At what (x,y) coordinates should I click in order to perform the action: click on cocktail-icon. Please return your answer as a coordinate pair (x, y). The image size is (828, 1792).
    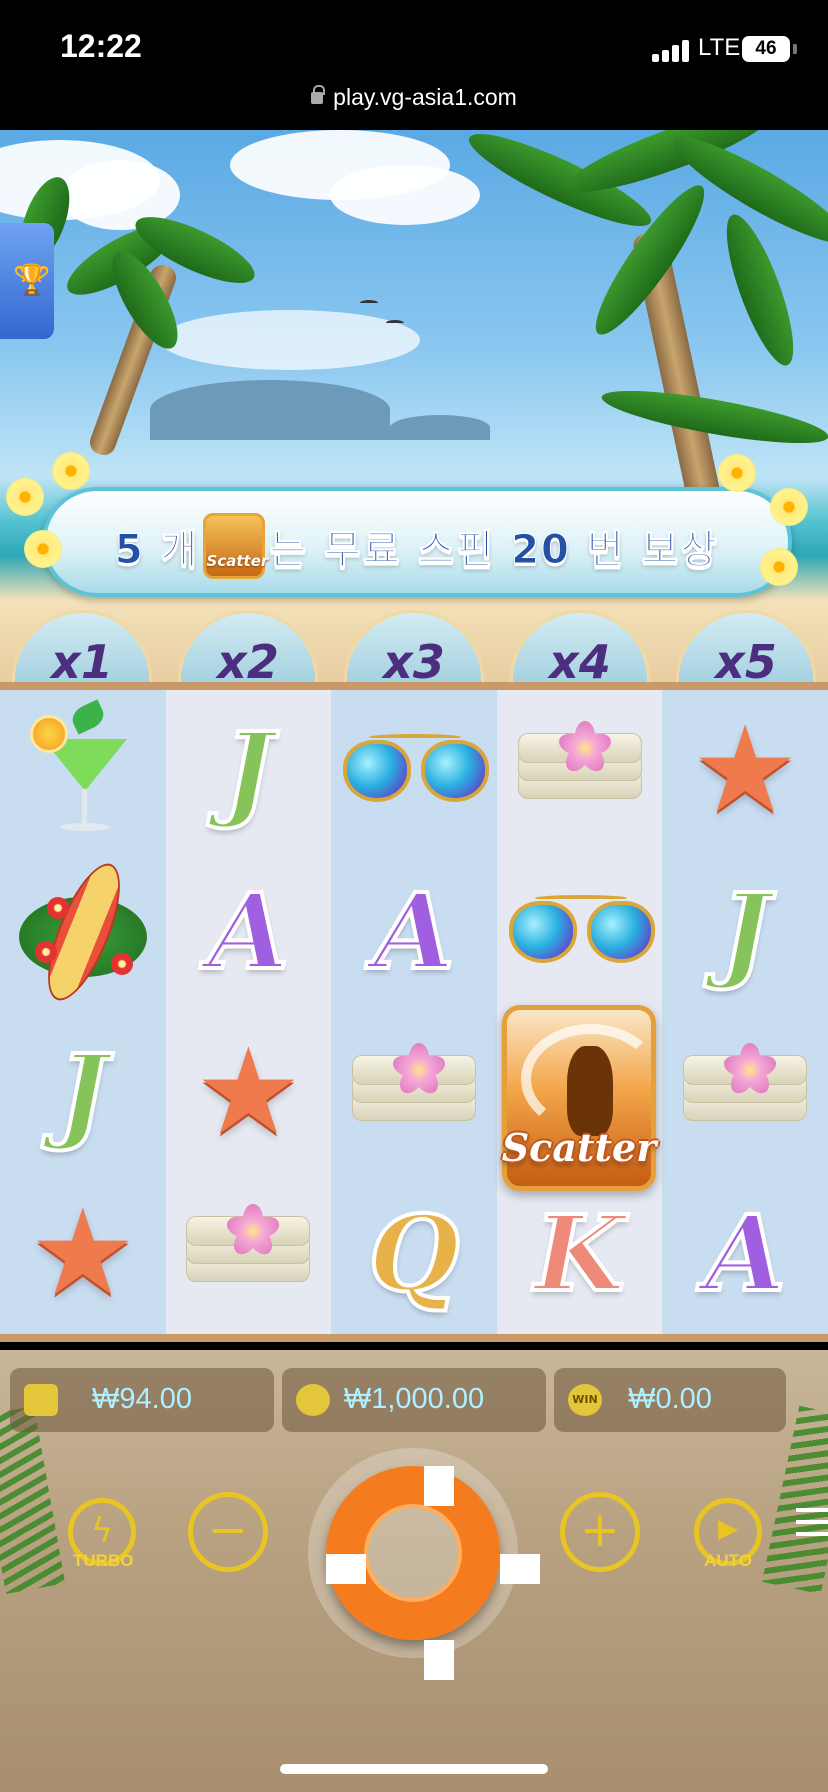
    Looking at the image, I should click on (83, 769).